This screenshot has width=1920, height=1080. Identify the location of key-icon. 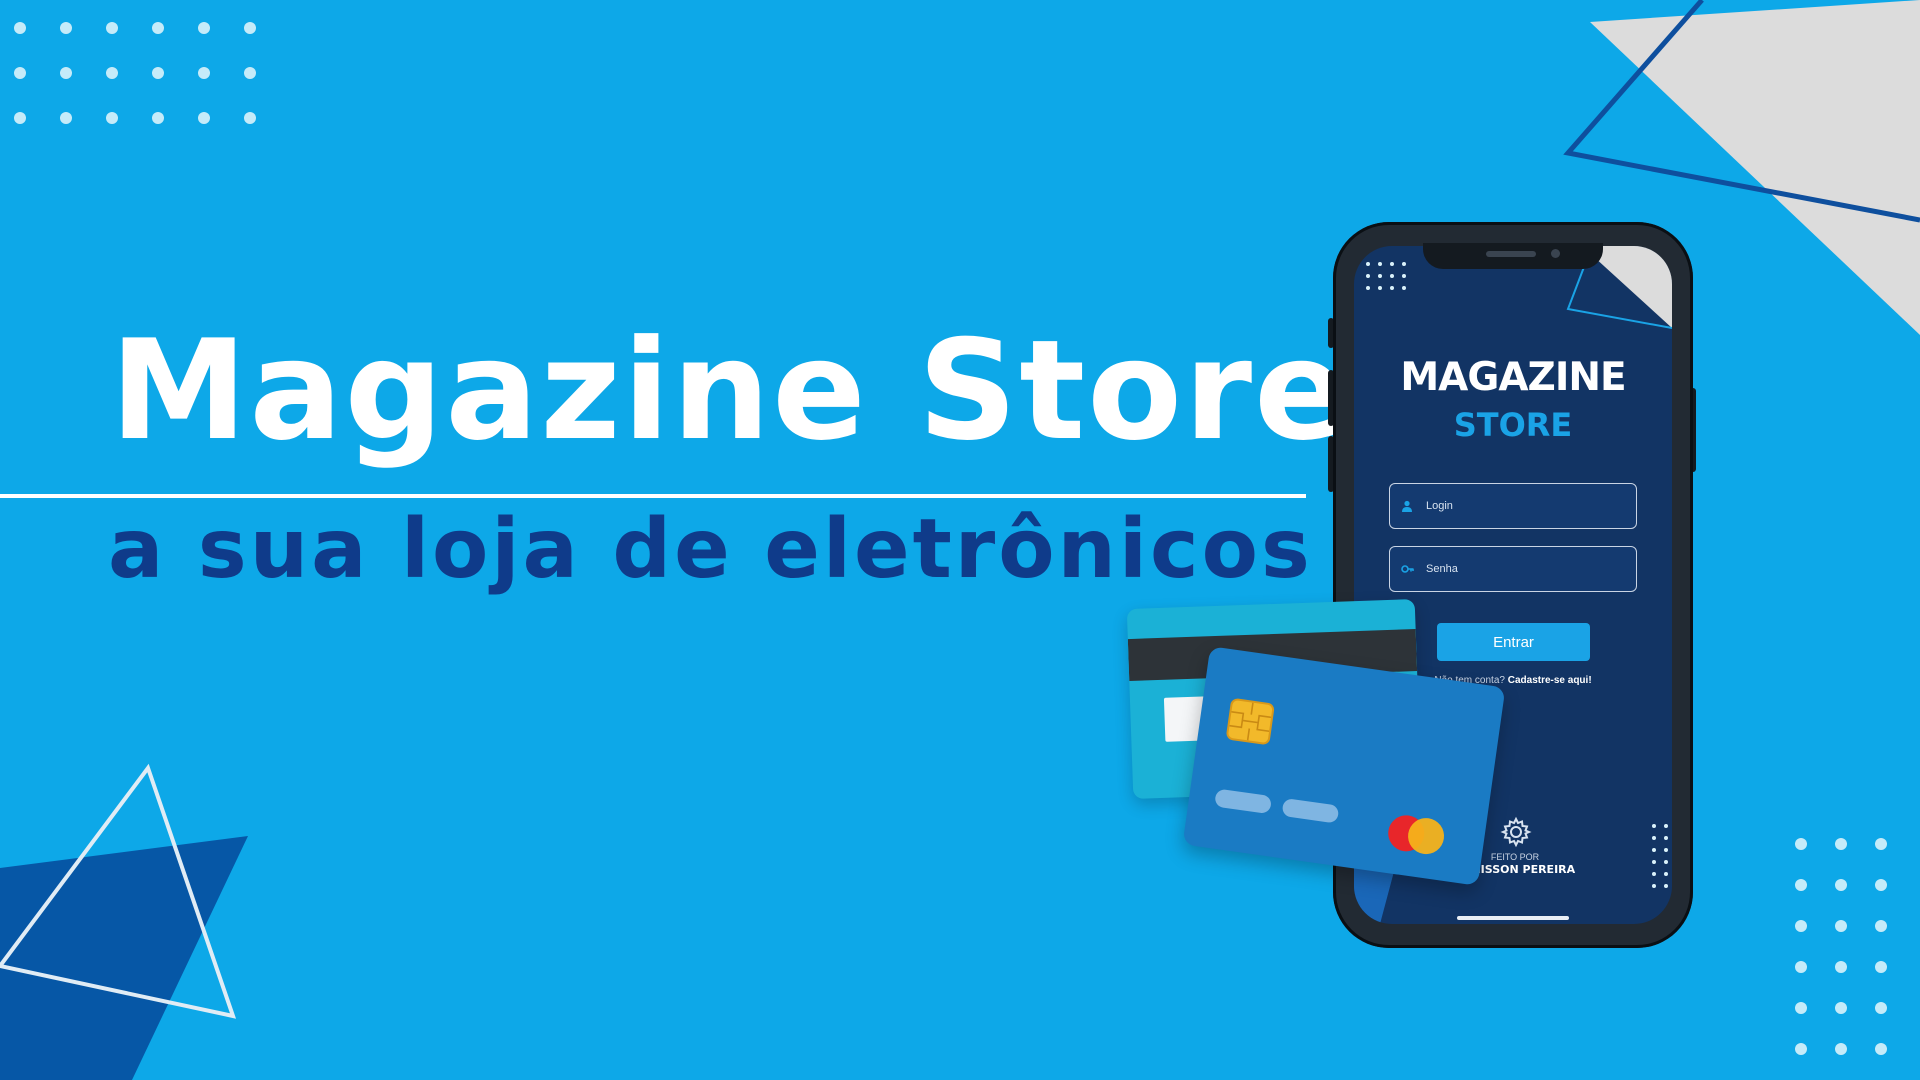
(1407, 569).